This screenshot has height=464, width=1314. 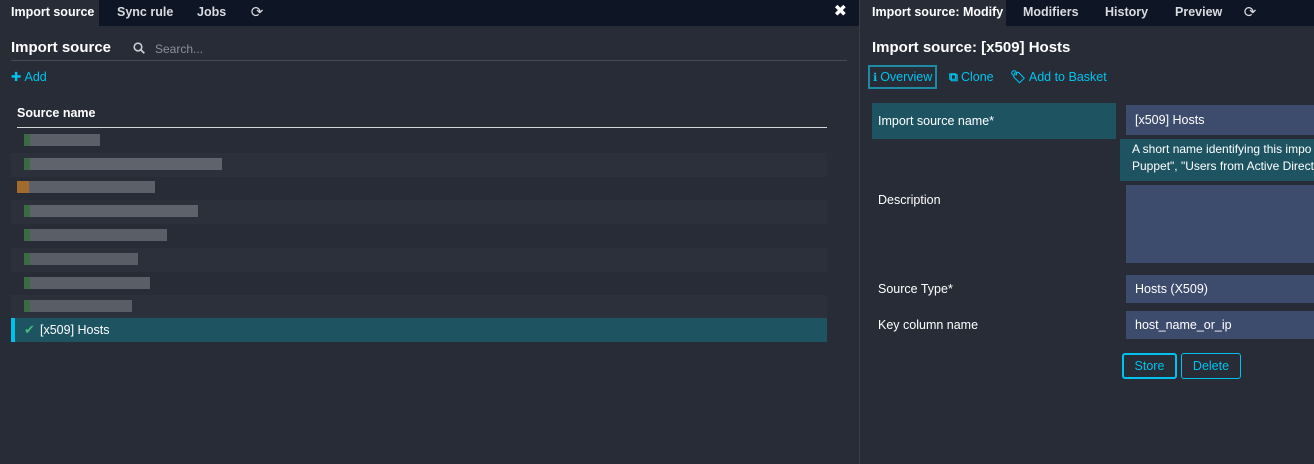 What do you see at coordinates (139, 48) in the screenshot?
I see `search-icon` at bounding box center [139, 48].